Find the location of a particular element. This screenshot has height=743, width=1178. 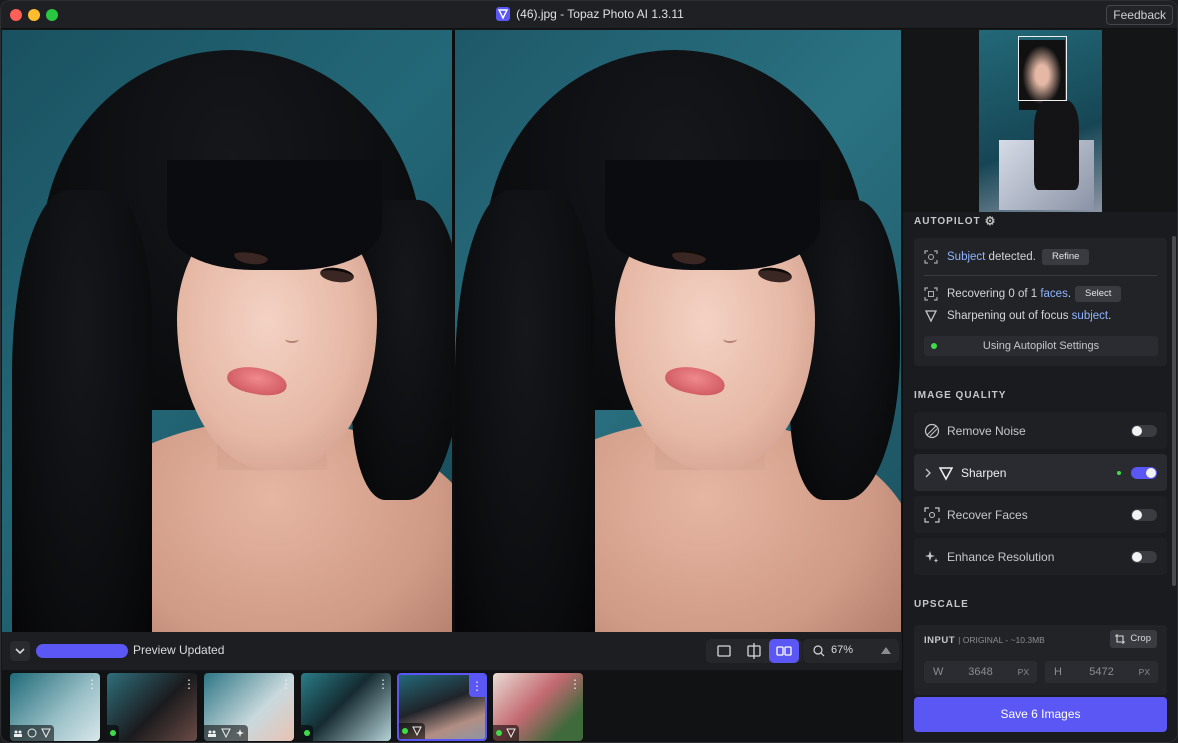

autopilot-settings-button: Using Autopilot Settings is located at coordinates (1041, 346).